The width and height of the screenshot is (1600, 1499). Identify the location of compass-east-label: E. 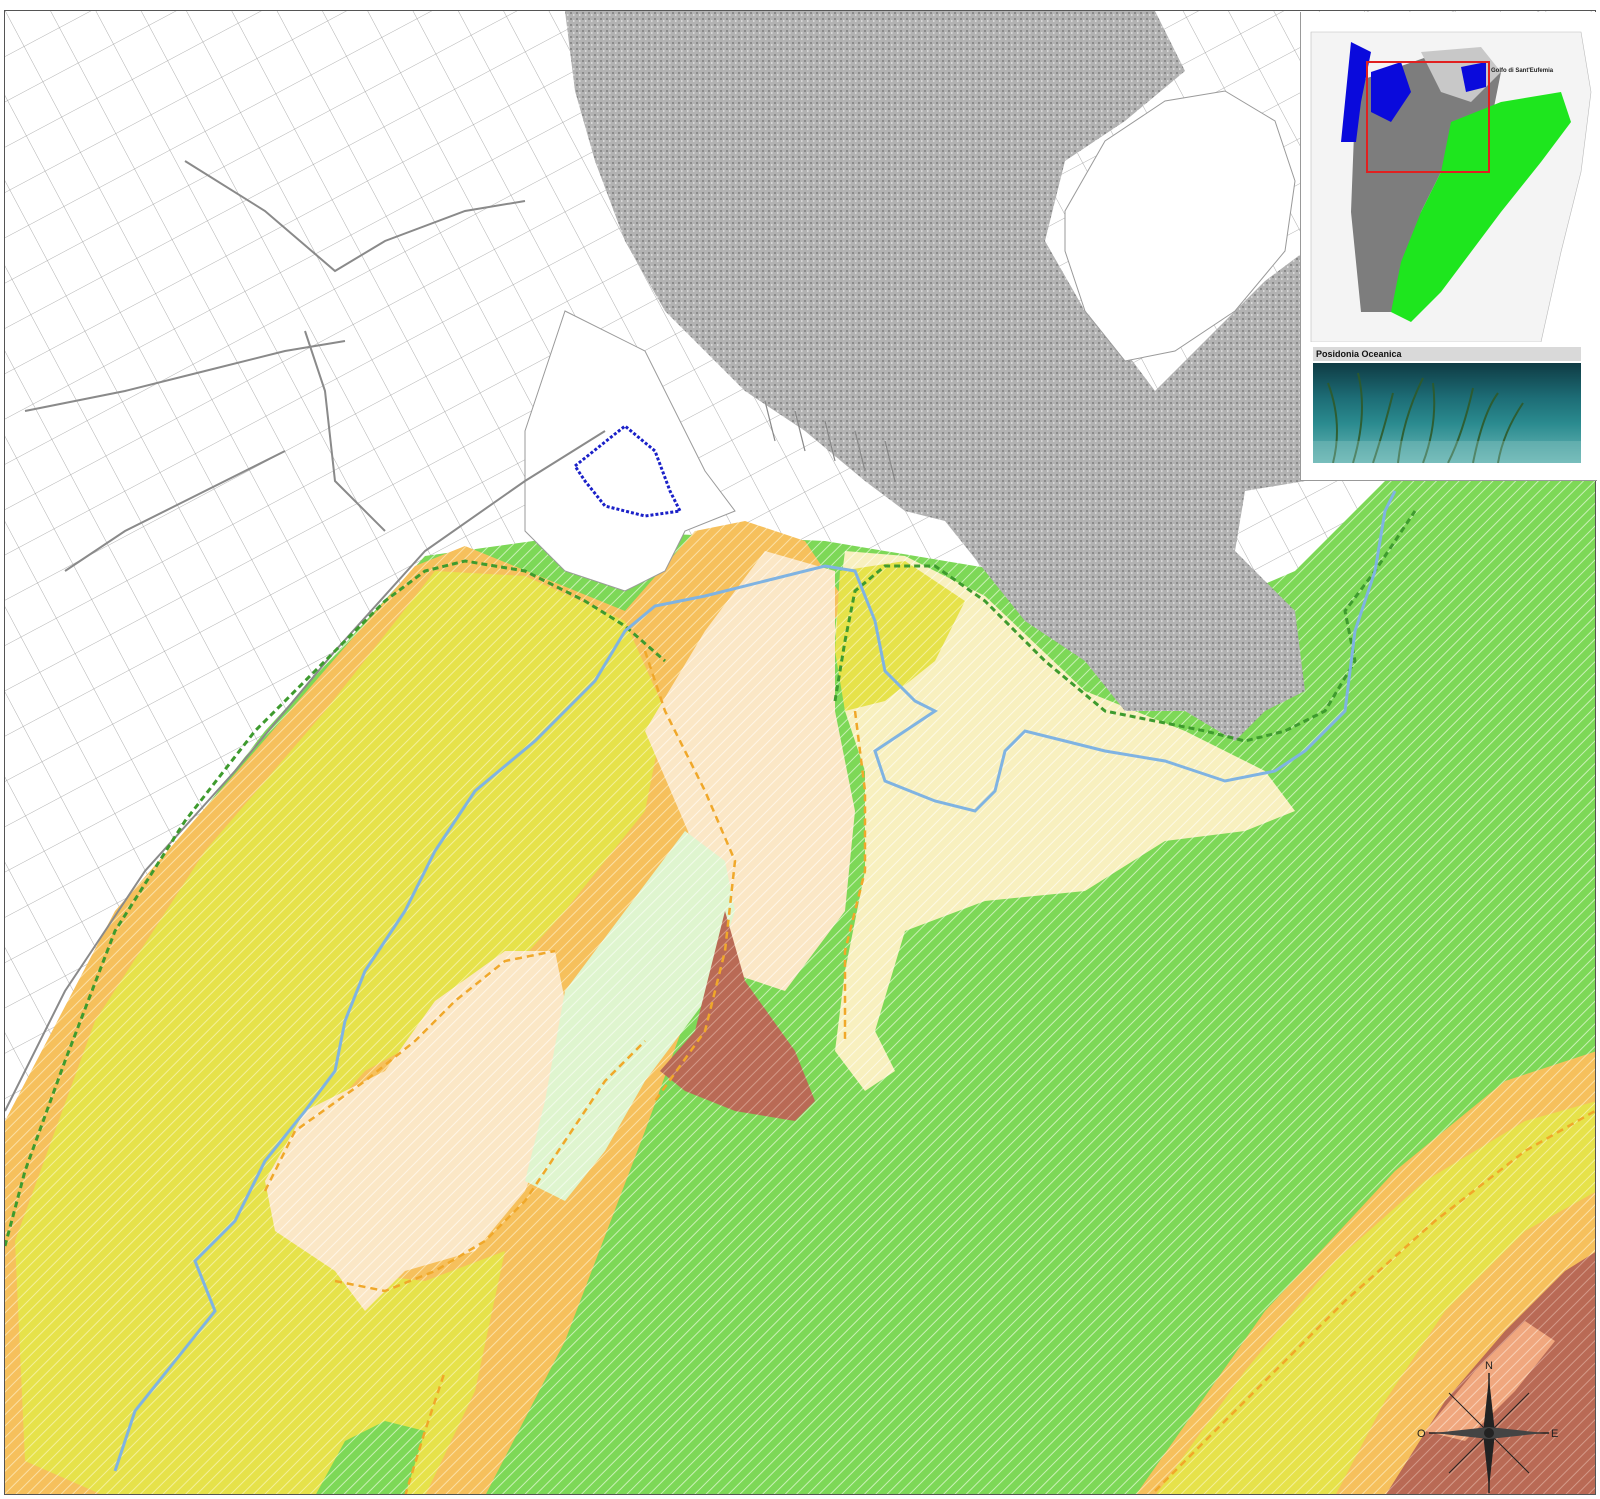
(1554, 1434).